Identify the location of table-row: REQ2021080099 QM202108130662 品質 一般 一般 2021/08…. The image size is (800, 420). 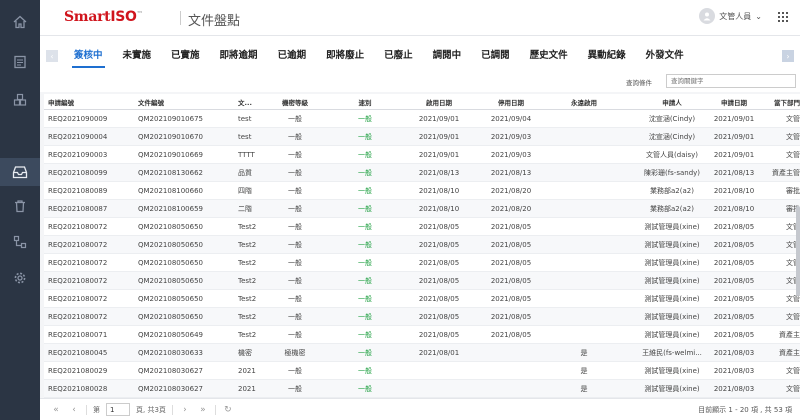
(422, 173).